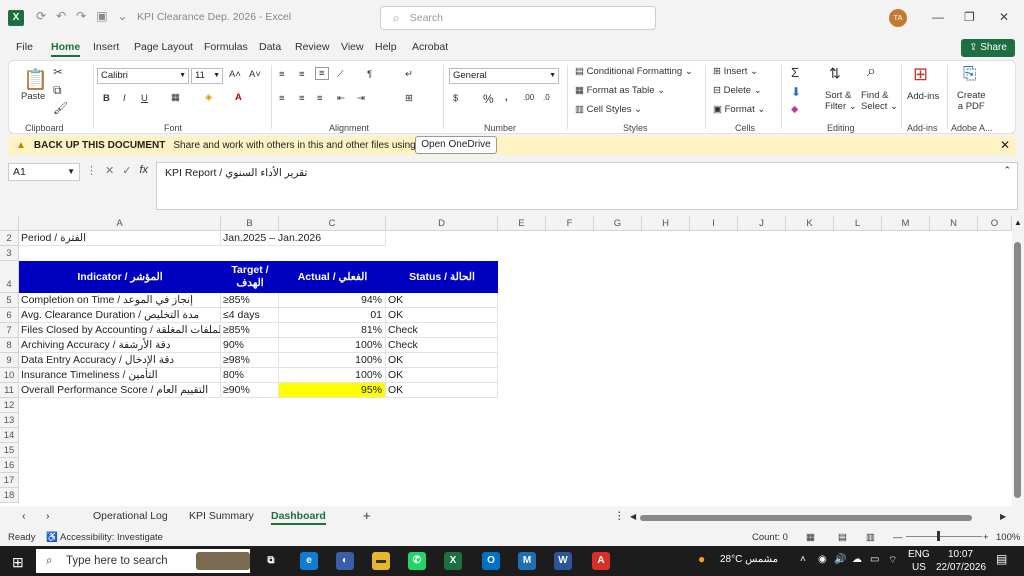  I want to click on zoom-in-icon: +, so click(986, 537).